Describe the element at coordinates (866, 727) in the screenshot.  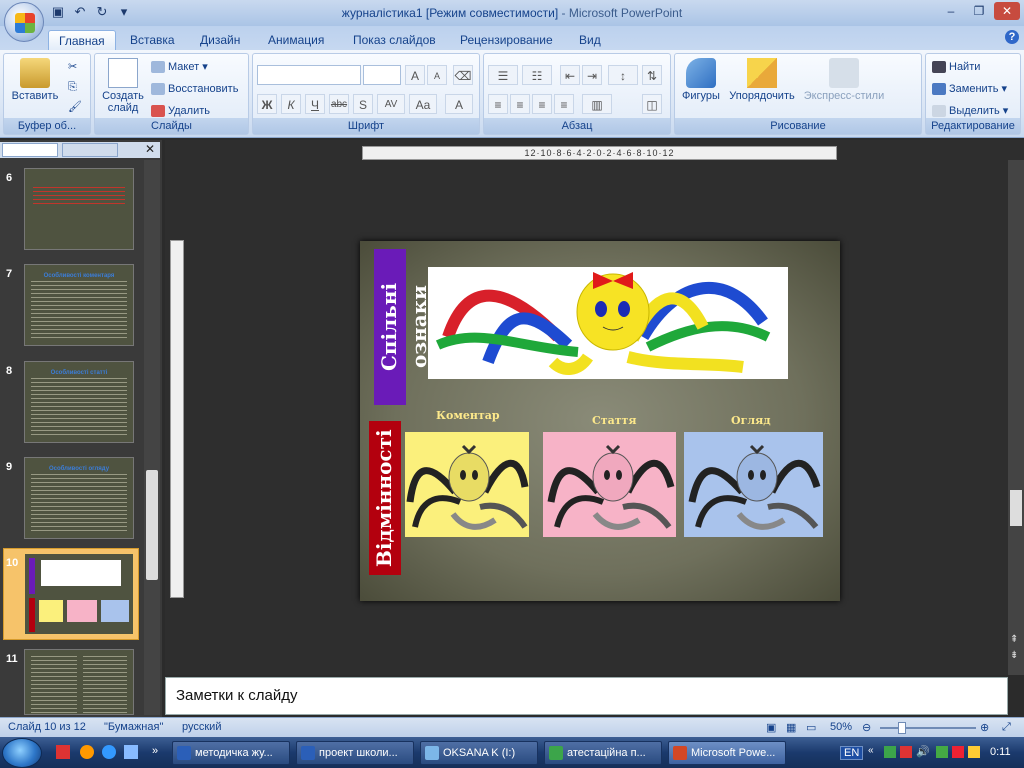
I see `zoom-out-icon: ⊖` at that location.